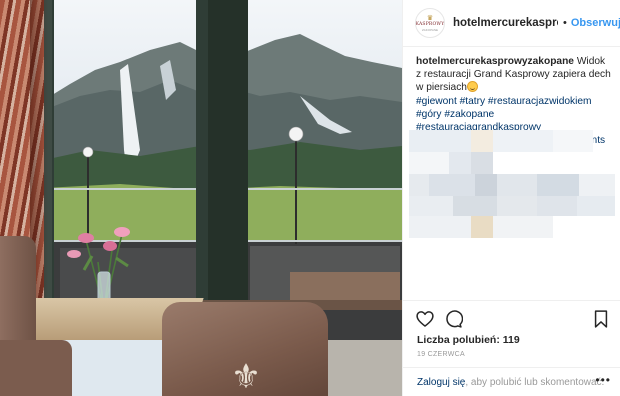 The image size is (620, 396). I want to click on comment-bar-text: , aby polubić lub skomentować., so click(535, 382).